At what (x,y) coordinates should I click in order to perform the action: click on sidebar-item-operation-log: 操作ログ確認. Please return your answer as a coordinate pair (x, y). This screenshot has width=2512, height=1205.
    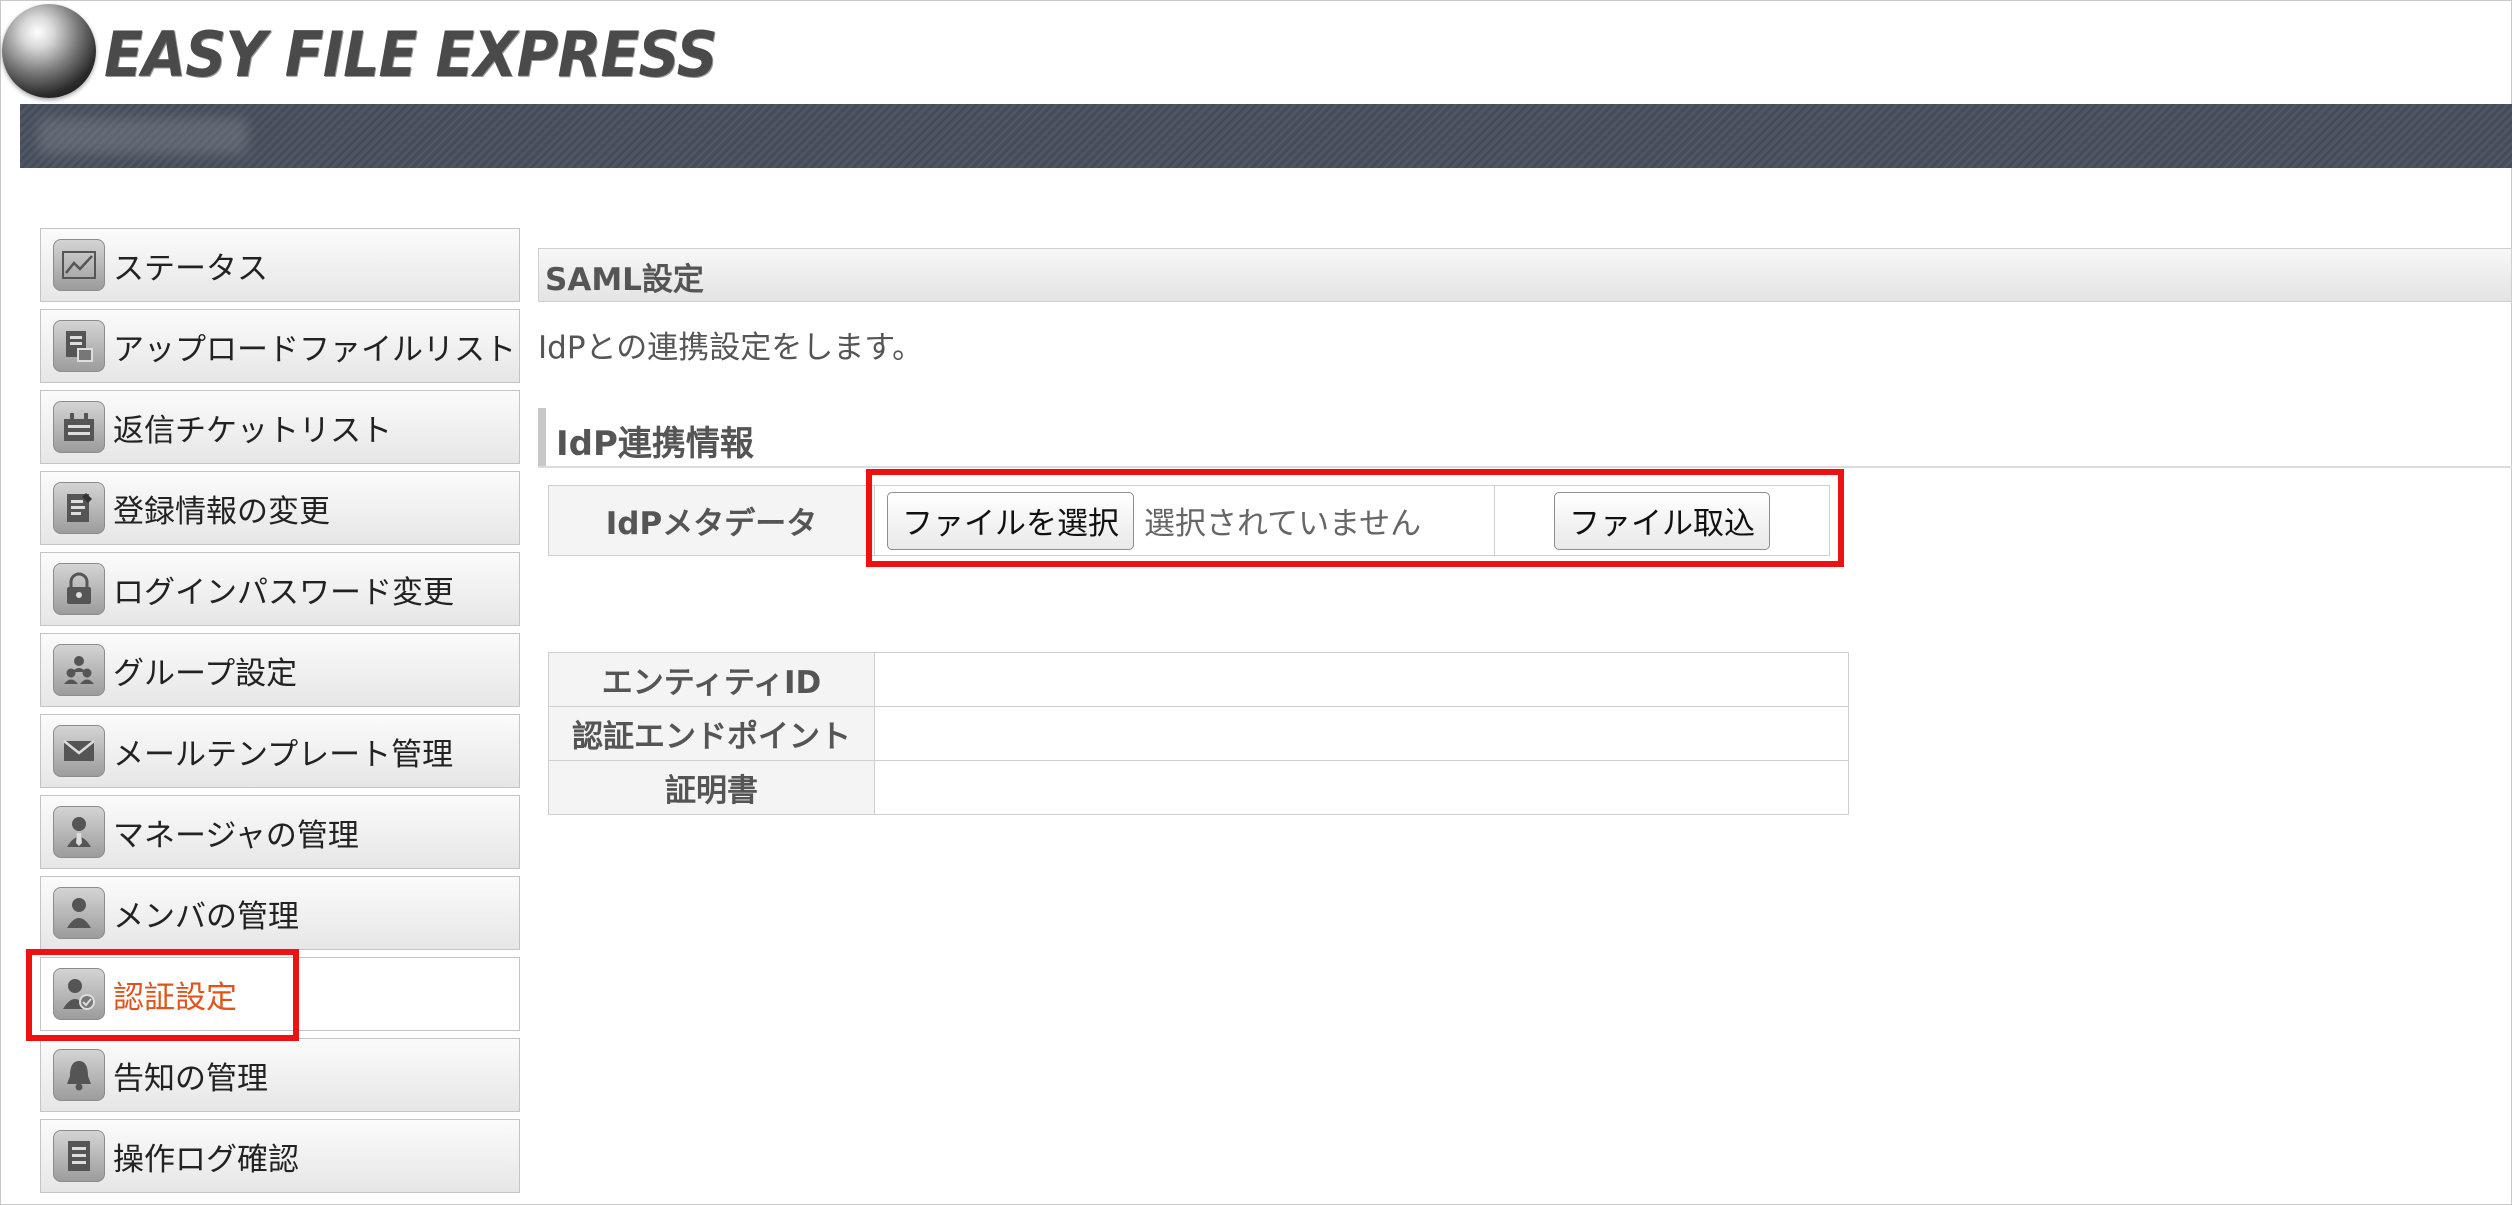
    Looking at the image, I should click on (280, 1156).